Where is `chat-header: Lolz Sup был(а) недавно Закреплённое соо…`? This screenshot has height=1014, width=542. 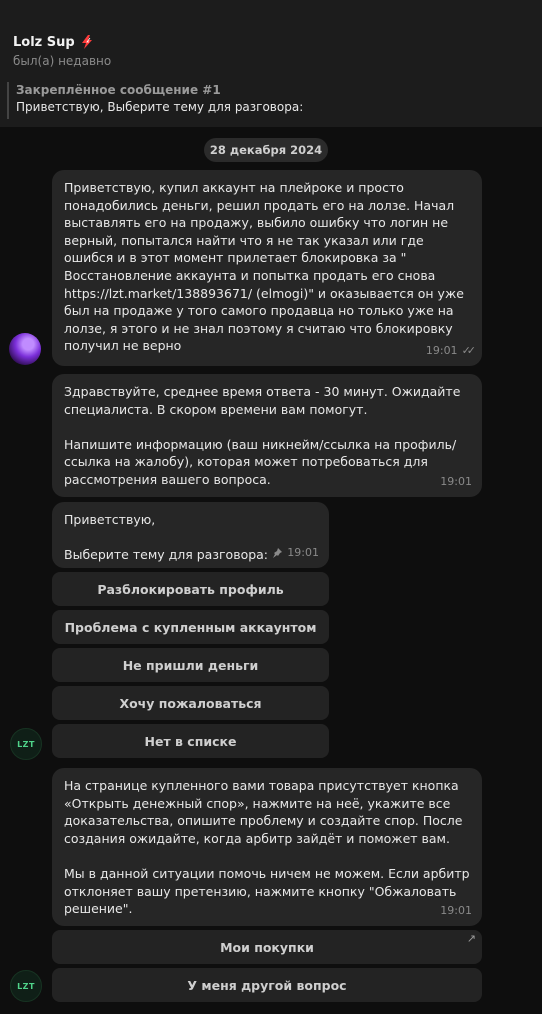
chat-header: Lolz Sup был(а) недавно Закреплённое соо… is located at coordinates (271, 63).